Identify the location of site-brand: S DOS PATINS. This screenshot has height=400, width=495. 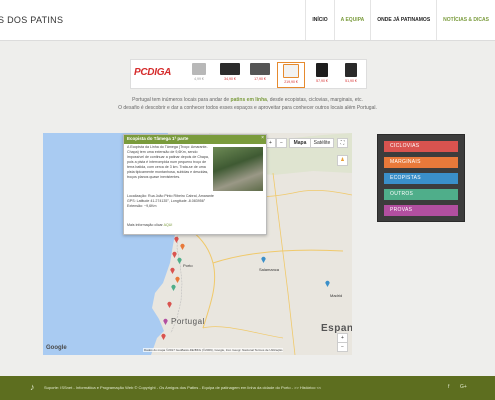
(31, 20).